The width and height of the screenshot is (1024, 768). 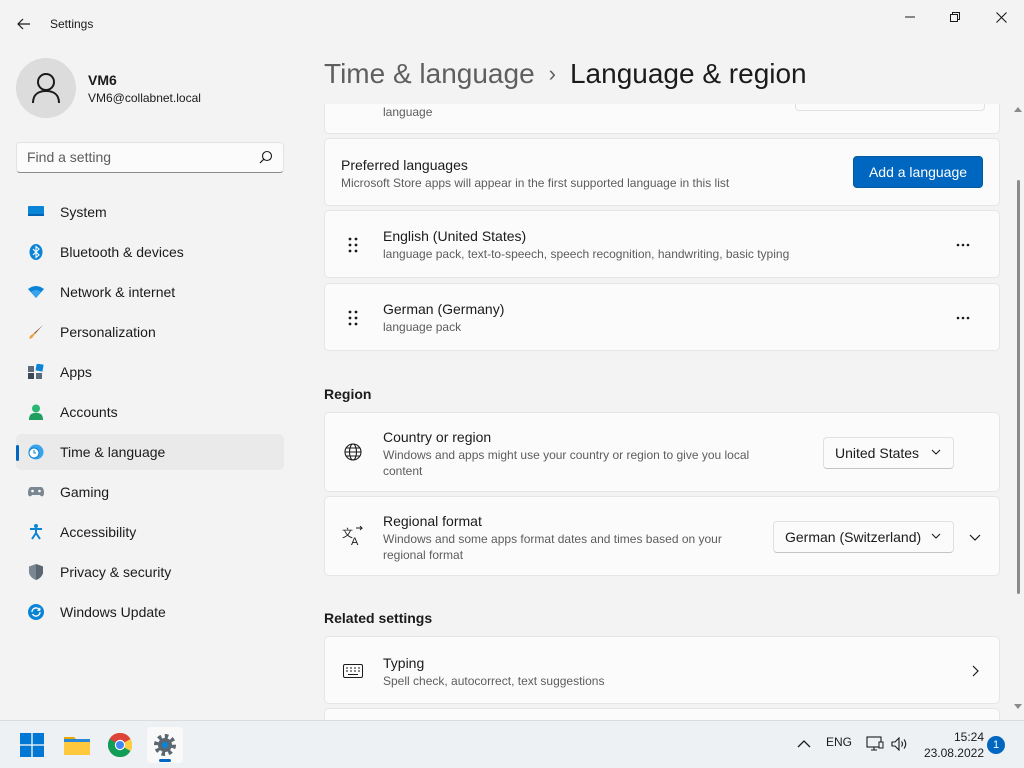 What do you see at coordinates (102, 80) in the screenshot?
I see `profile-name: VM6` at bounding box center [102, 80].